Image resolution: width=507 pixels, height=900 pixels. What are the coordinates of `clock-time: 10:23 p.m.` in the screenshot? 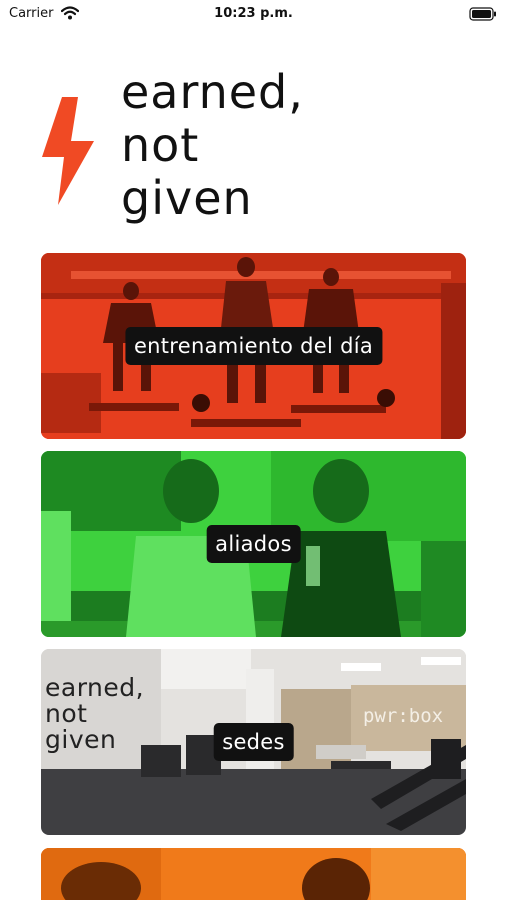 It's located at (253, 13).